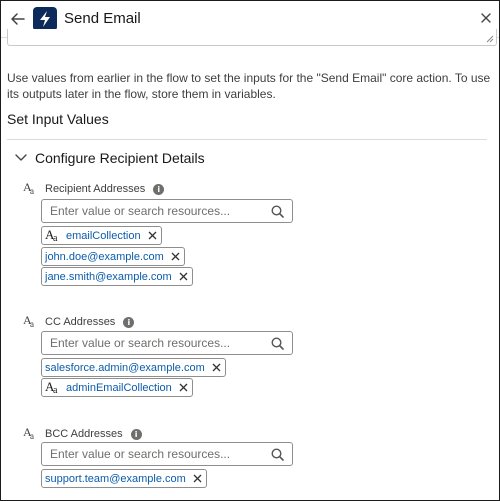  I want to click on divider, so click(247, 139).